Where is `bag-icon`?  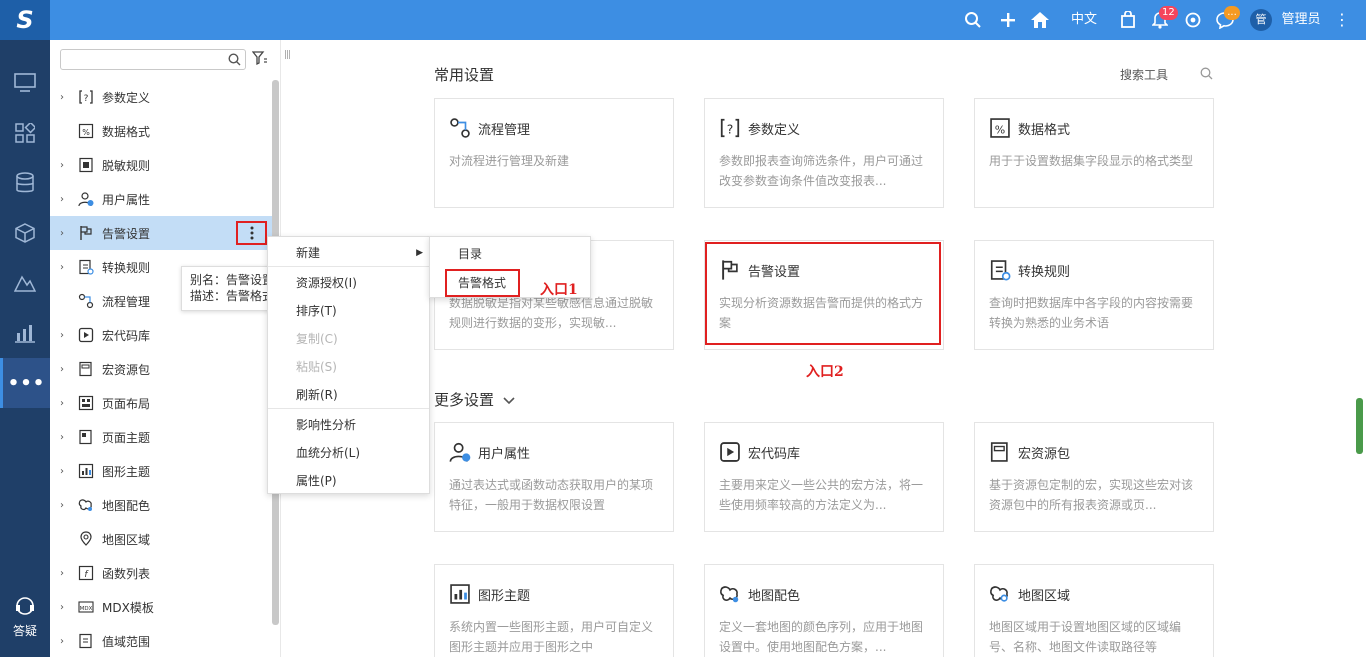
bag-icon is located at coordinates (1128, 20).